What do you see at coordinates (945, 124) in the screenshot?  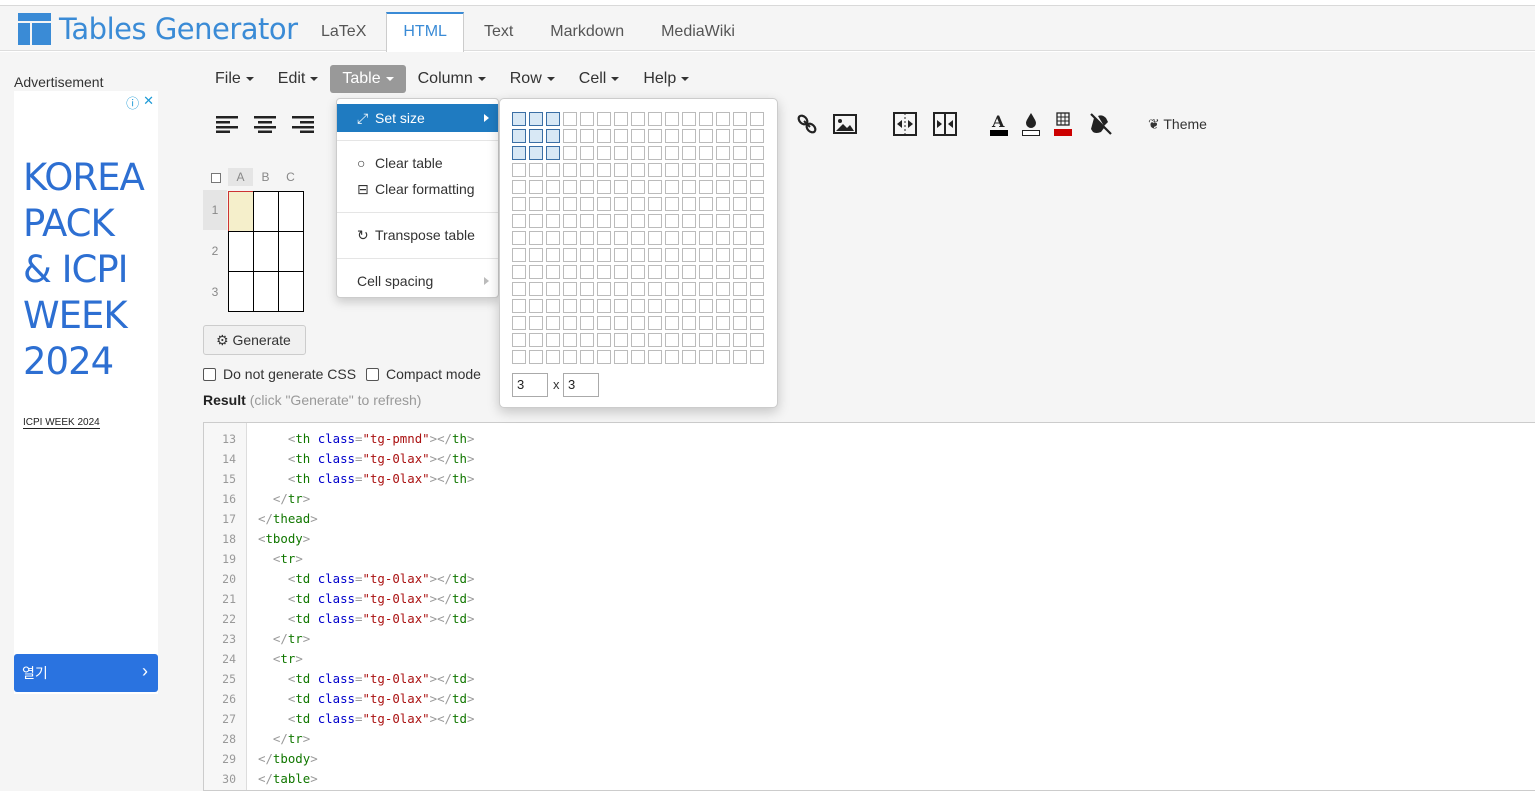 I see `split-cells-icon` at bounding box center [945, 124].